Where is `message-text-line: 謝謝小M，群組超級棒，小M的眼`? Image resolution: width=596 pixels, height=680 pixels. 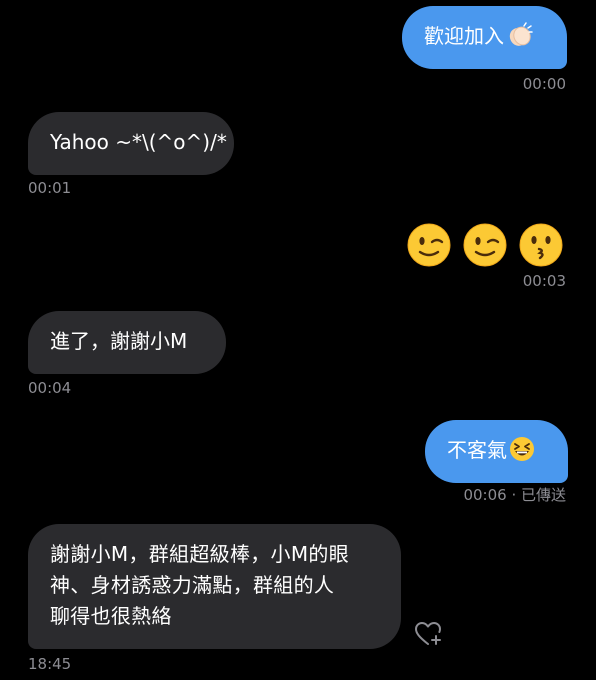
message-text-line: 謝謝小M，群組超級棒，小M的眼 is located at coordinates (200, 554).